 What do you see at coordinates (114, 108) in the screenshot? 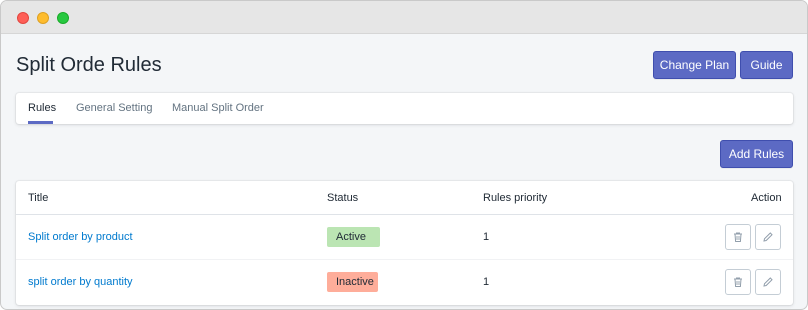
I see `tab-general-setting: General Setting` at bounding box center [114, 108].